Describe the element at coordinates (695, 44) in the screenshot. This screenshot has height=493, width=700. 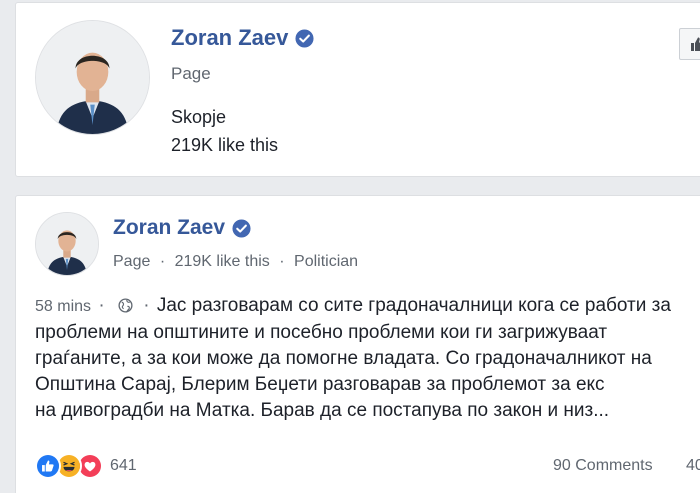
I see `thumbs-up-icon` at that location.